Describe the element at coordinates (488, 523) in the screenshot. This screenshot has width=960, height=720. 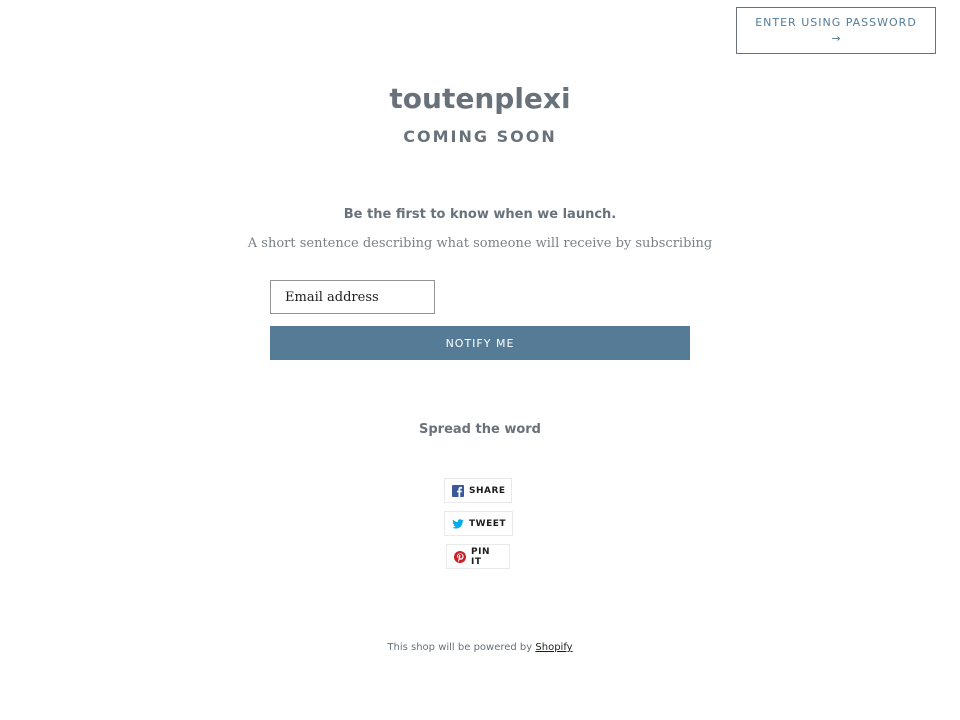
I see `share-twitter-label: TWEET` at that location.